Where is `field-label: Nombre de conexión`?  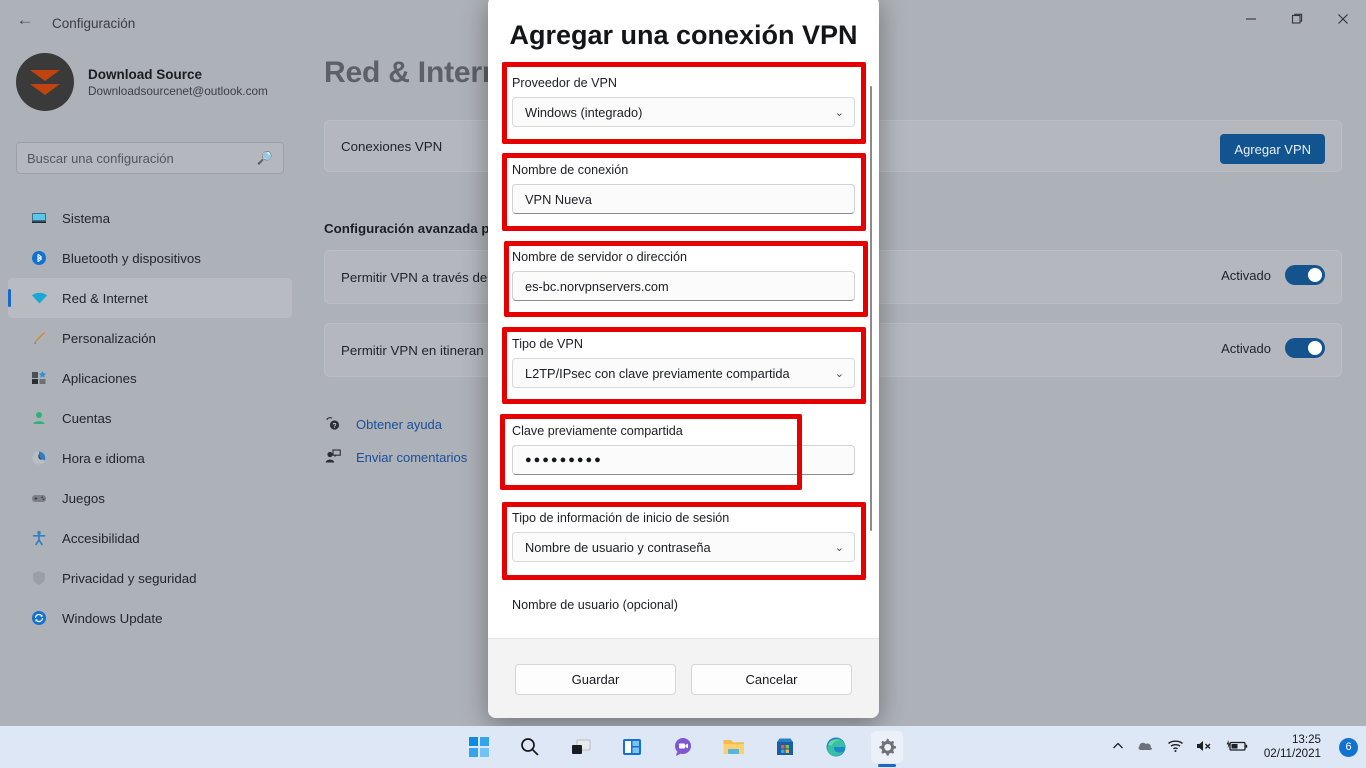
field-label: Nombre de conexión is located at coordinates (570, 170).